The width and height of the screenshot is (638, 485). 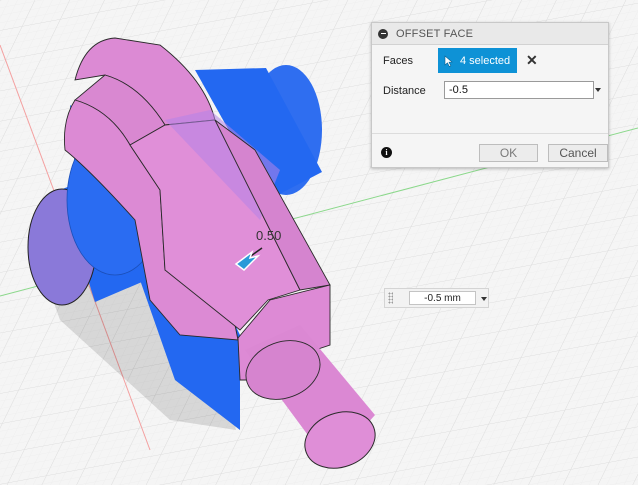 What do you see at coordinates (390, 298) in the screenshot?
I see `drag-grip-icon` at bounding box center [390, 298].